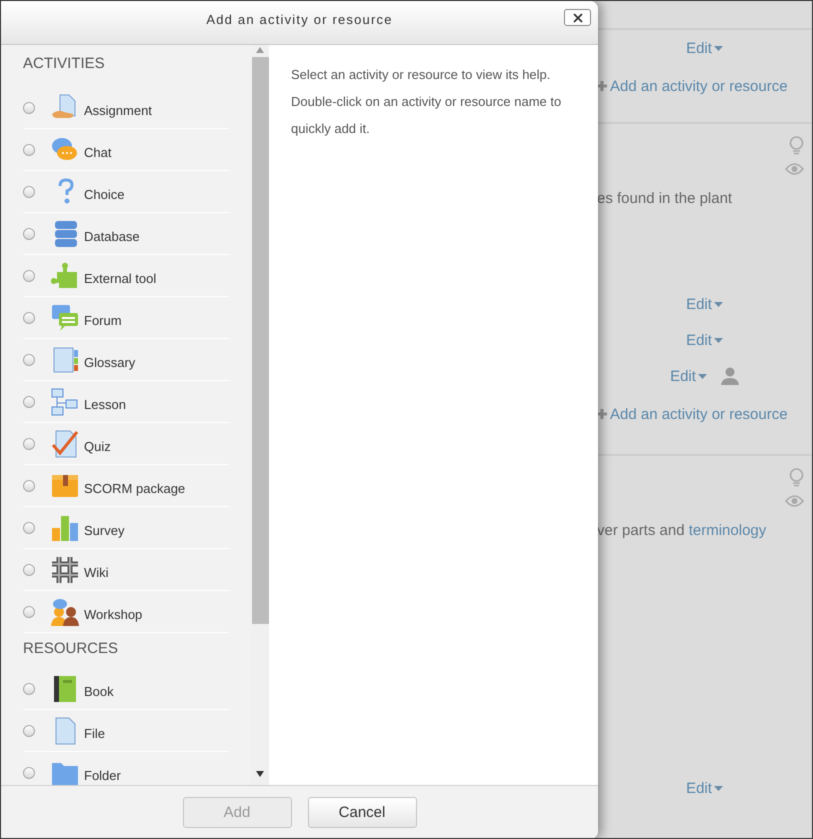 Image resolution: width=813 pixels, height=839 pixels. What do you see at coordinates (103, 320) in the screenshot?
I see `module-name: Forum` at bounding box center [103, 320].